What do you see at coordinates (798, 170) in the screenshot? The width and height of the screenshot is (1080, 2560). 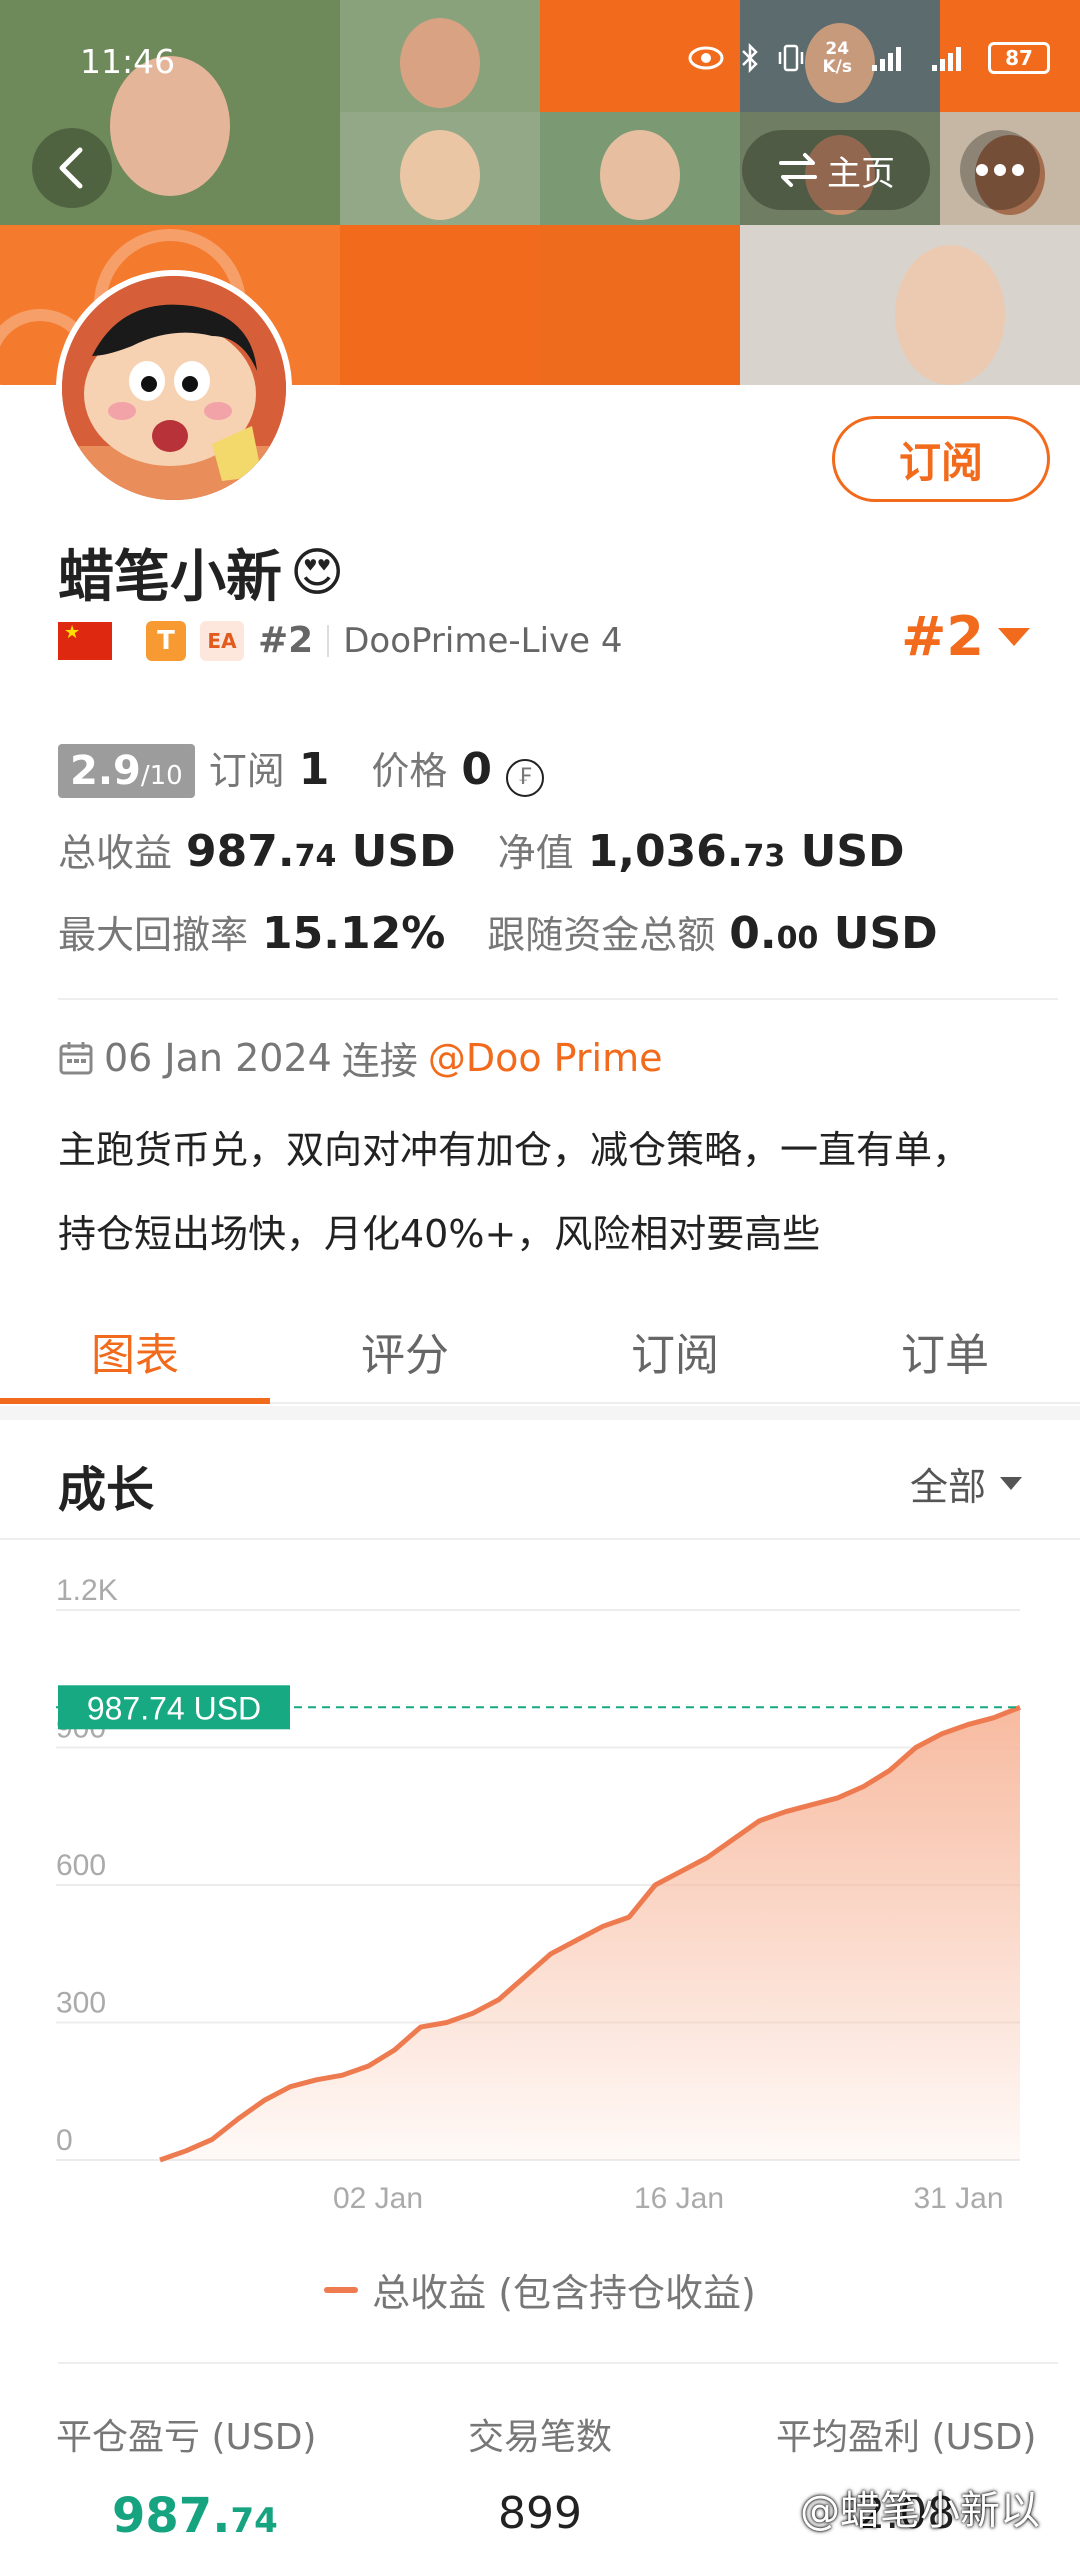 I see `switch-icon` at bounding box center [798, 170].